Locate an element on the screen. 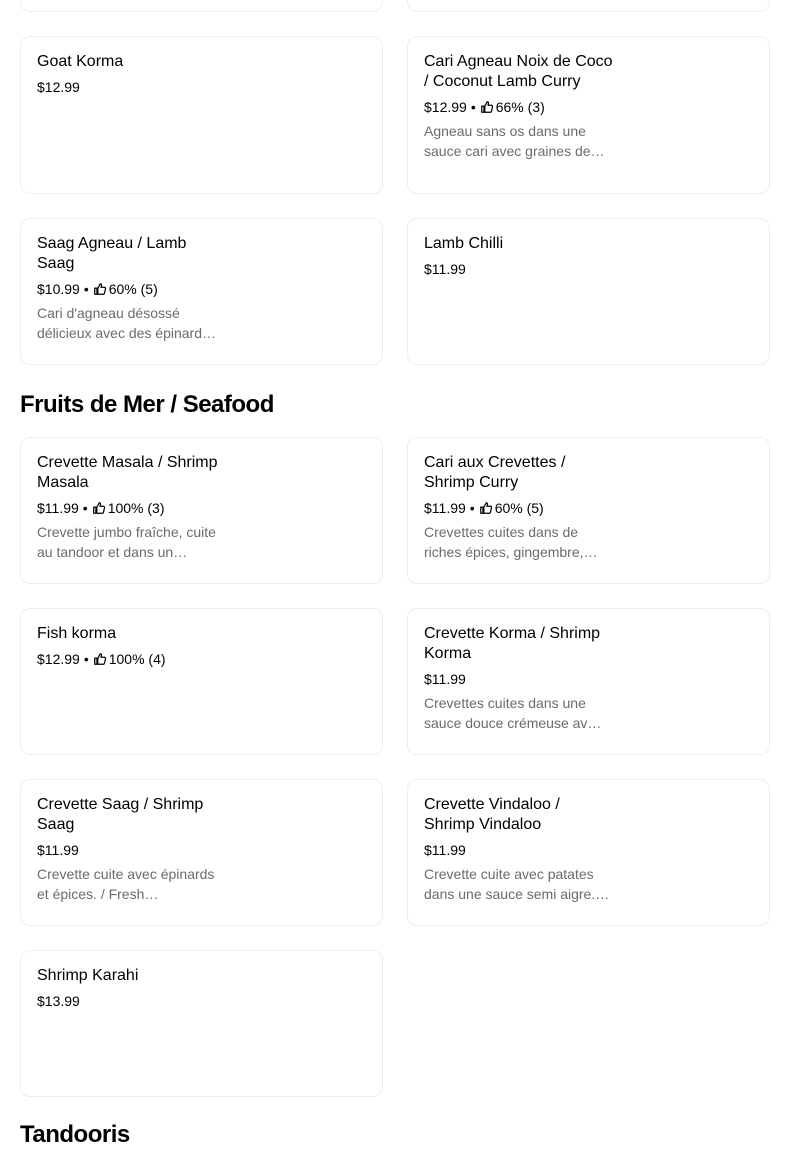 The image size is (804, 1150). menu-item-lamb-chilli: Lamb Chilli $11.99 is located at coordinates (588, 291).